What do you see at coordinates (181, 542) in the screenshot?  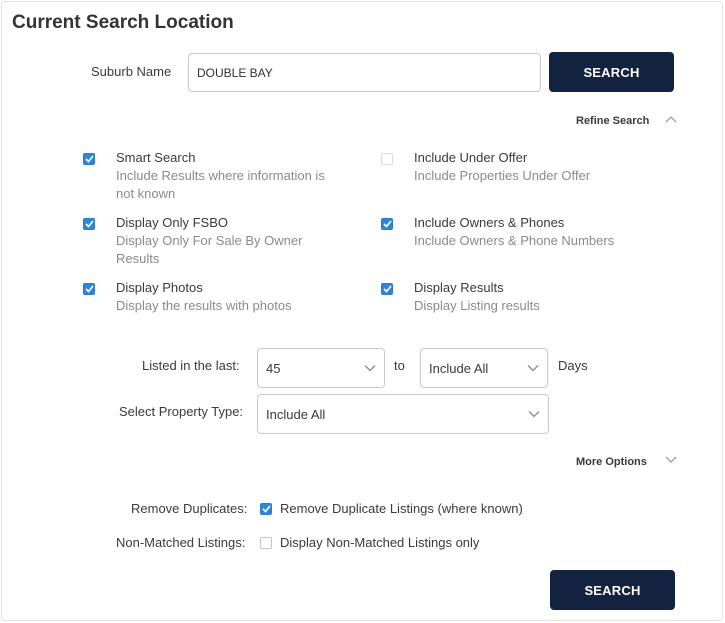 I see `non-matched-label: Non-Matched Listings:` at bounding box center [181, 542].